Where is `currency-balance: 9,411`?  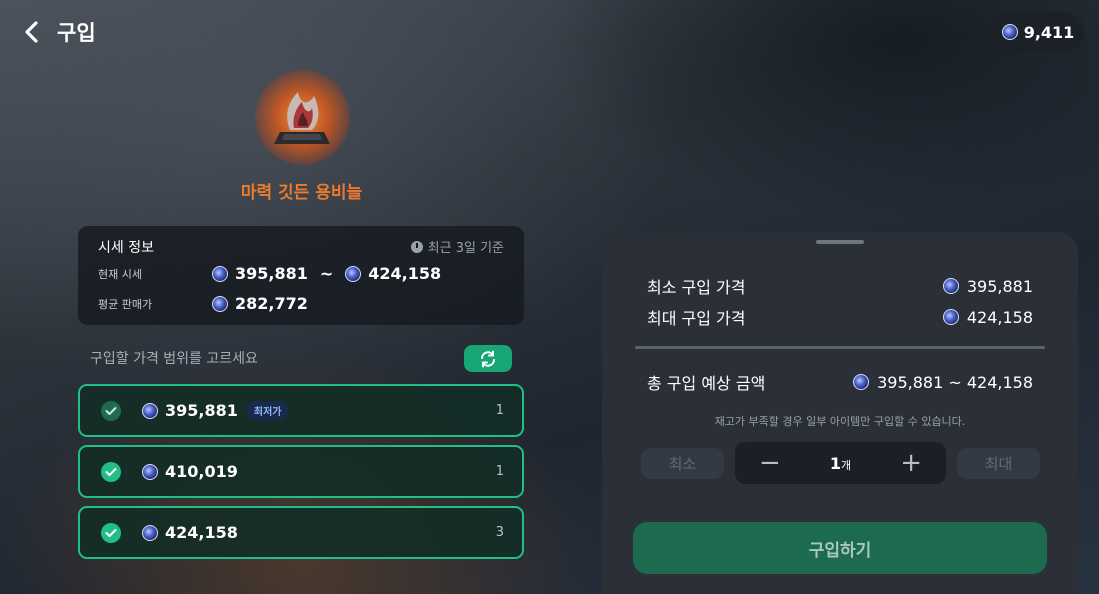 currency-balance: 9,411 is located at coordinates (1038, 32).